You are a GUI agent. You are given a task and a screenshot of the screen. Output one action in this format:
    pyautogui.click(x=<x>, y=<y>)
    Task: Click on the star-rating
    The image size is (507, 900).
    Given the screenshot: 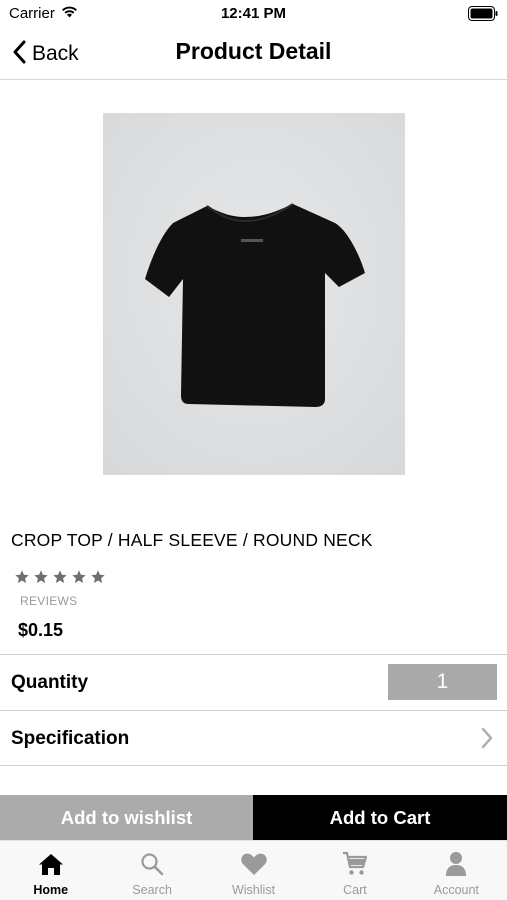 What is the action you would take?
    pyautogui.click(x=60, y=579)
    